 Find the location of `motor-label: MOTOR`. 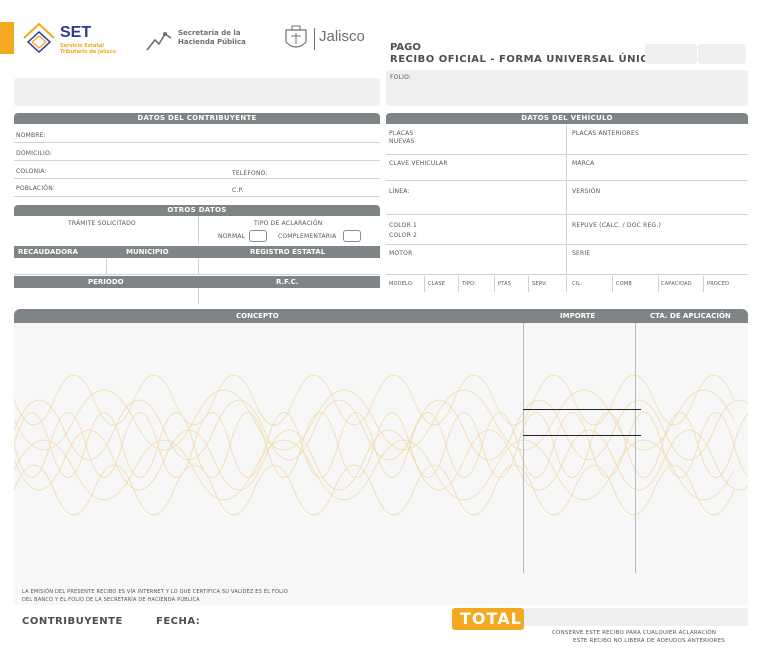

motor-label: MOTOR is located at coordinates (401, 253).